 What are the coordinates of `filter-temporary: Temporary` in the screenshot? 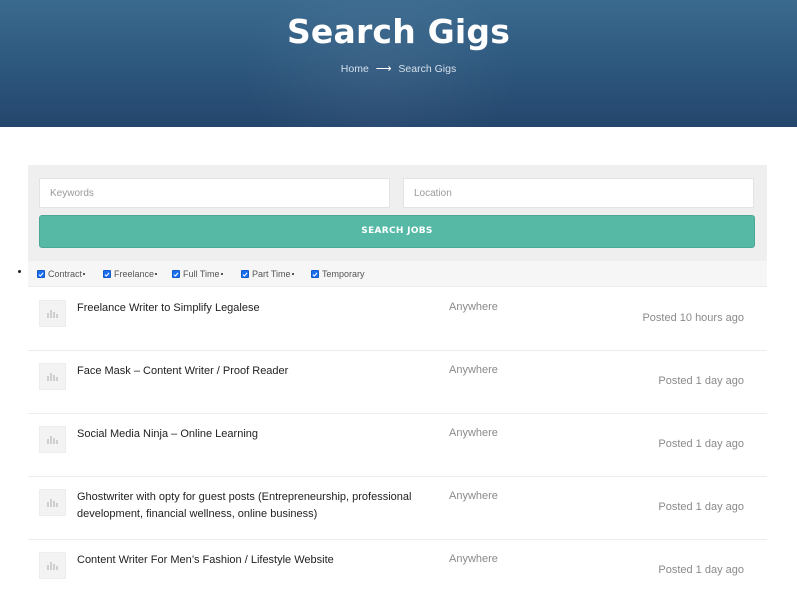 It's located at (338, 274).